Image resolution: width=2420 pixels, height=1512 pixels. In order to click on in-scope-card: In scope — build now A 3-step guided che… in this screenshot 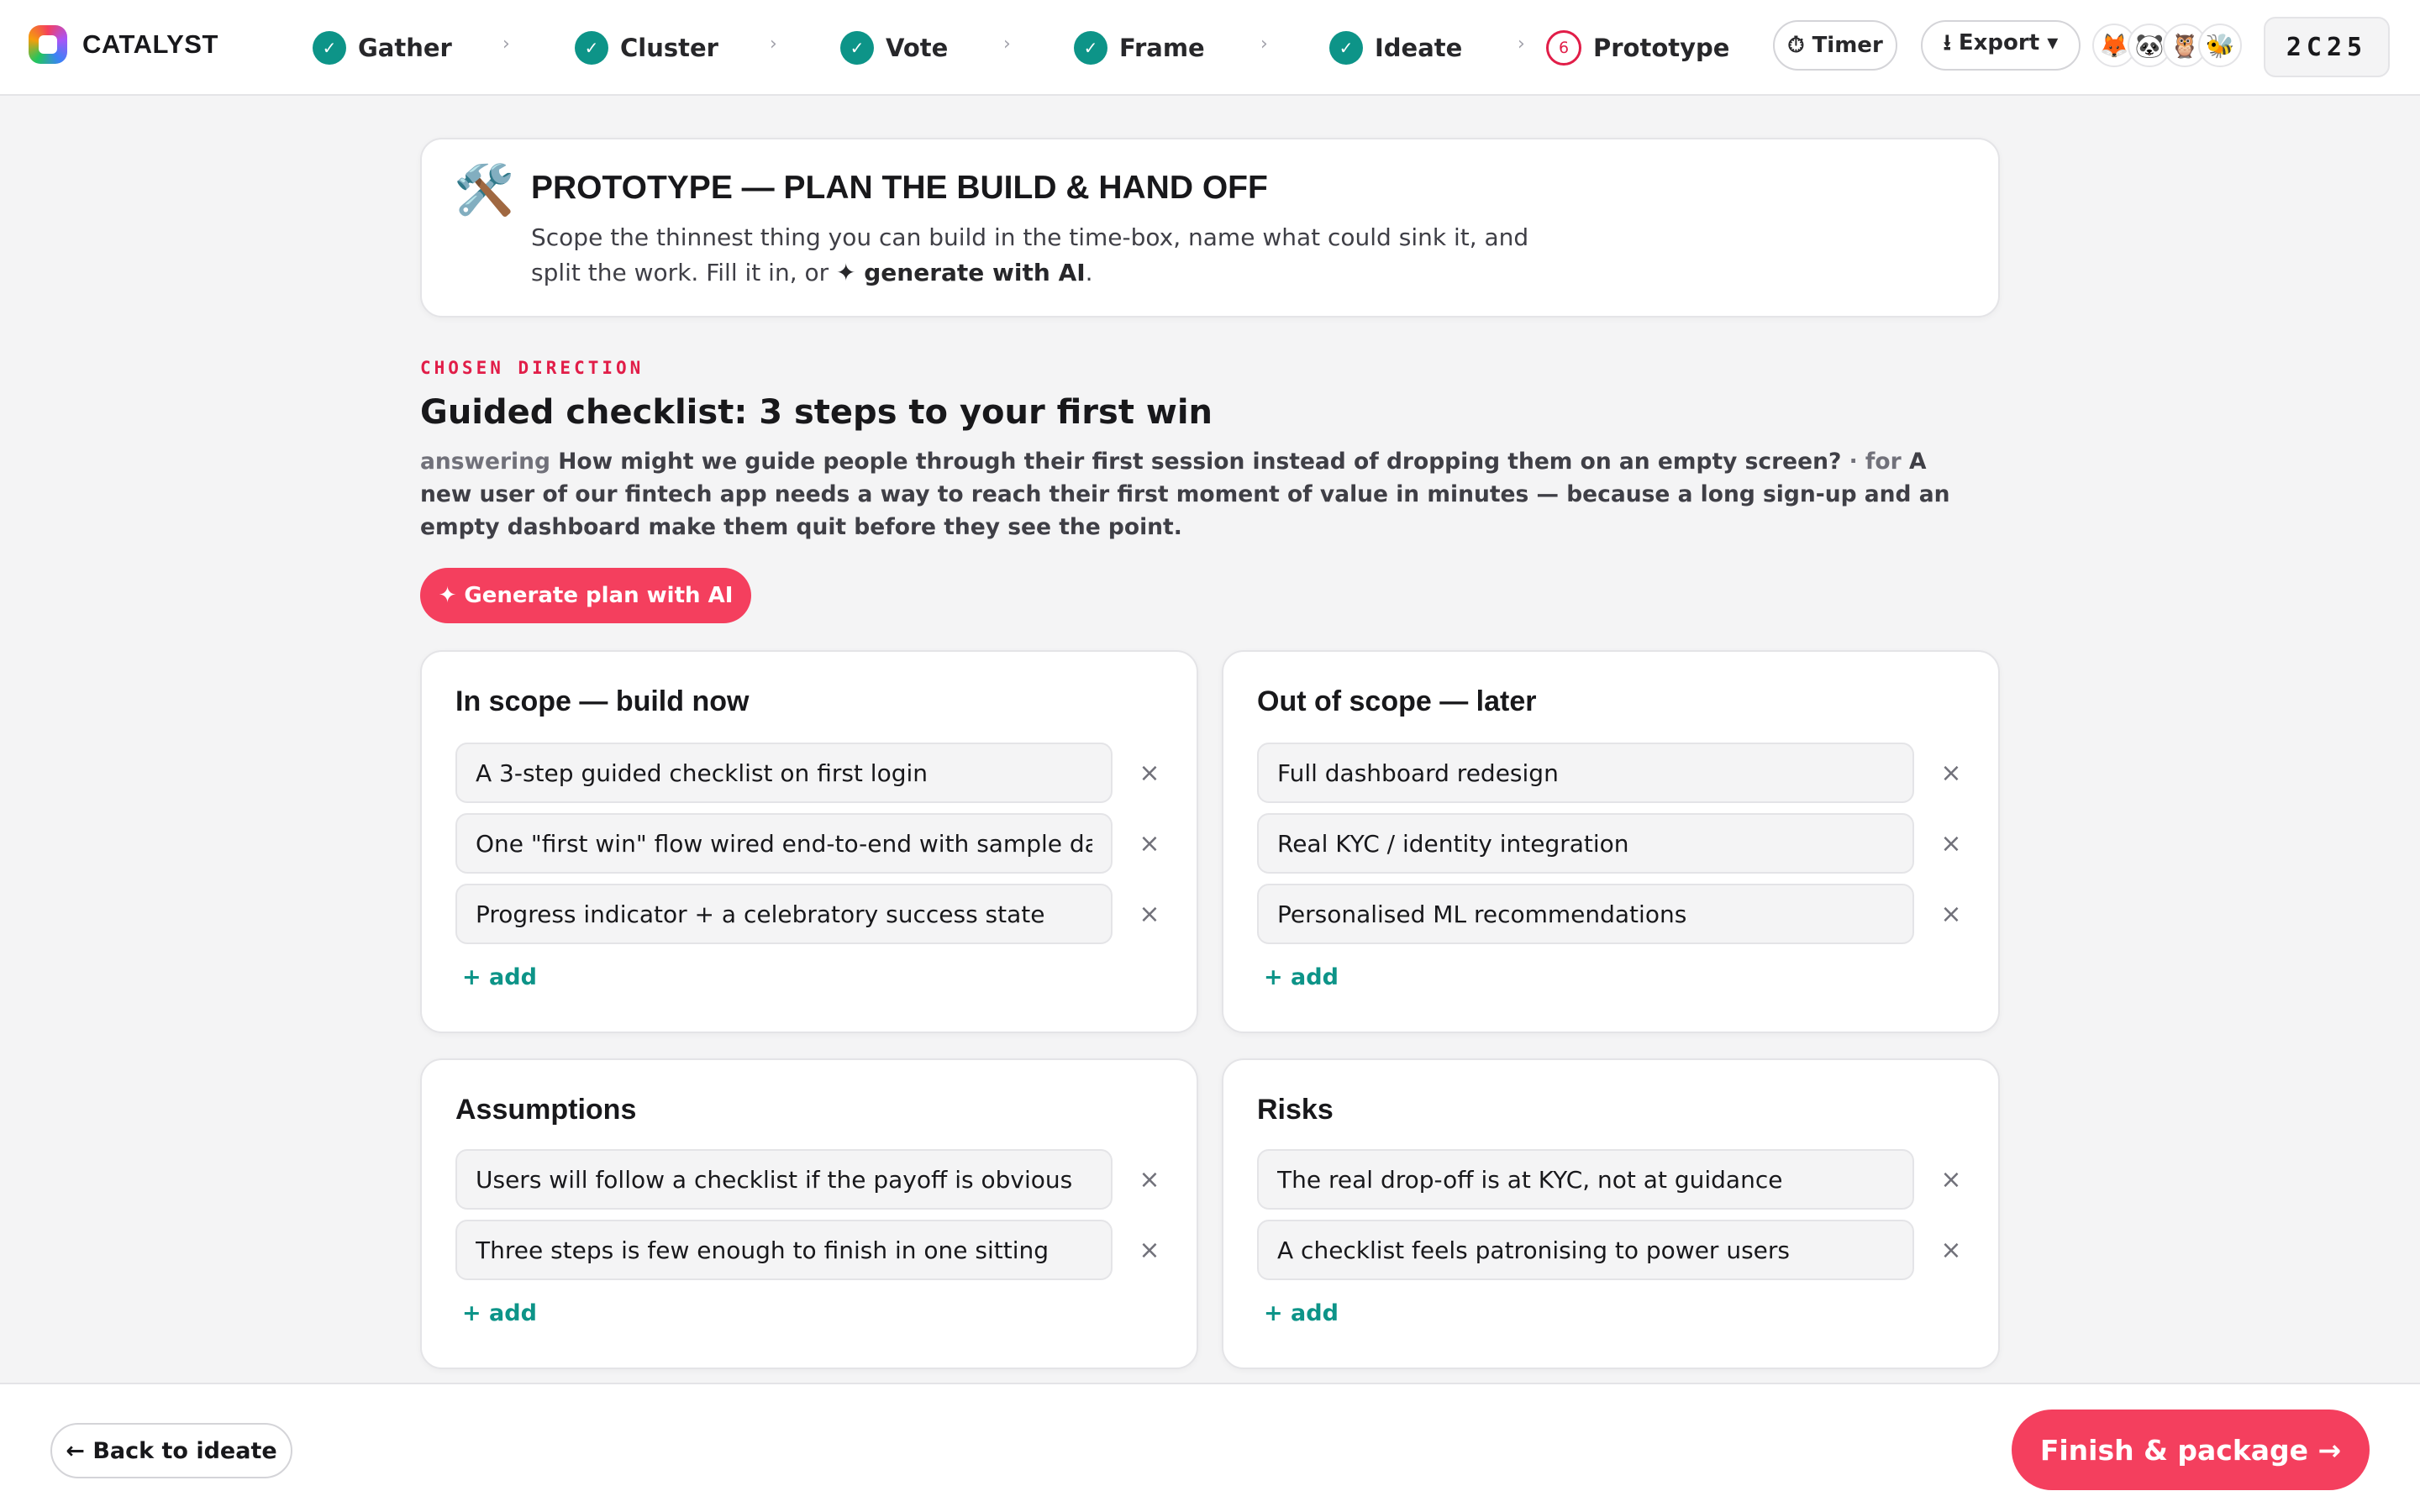, I will do `click(809, 841)`.